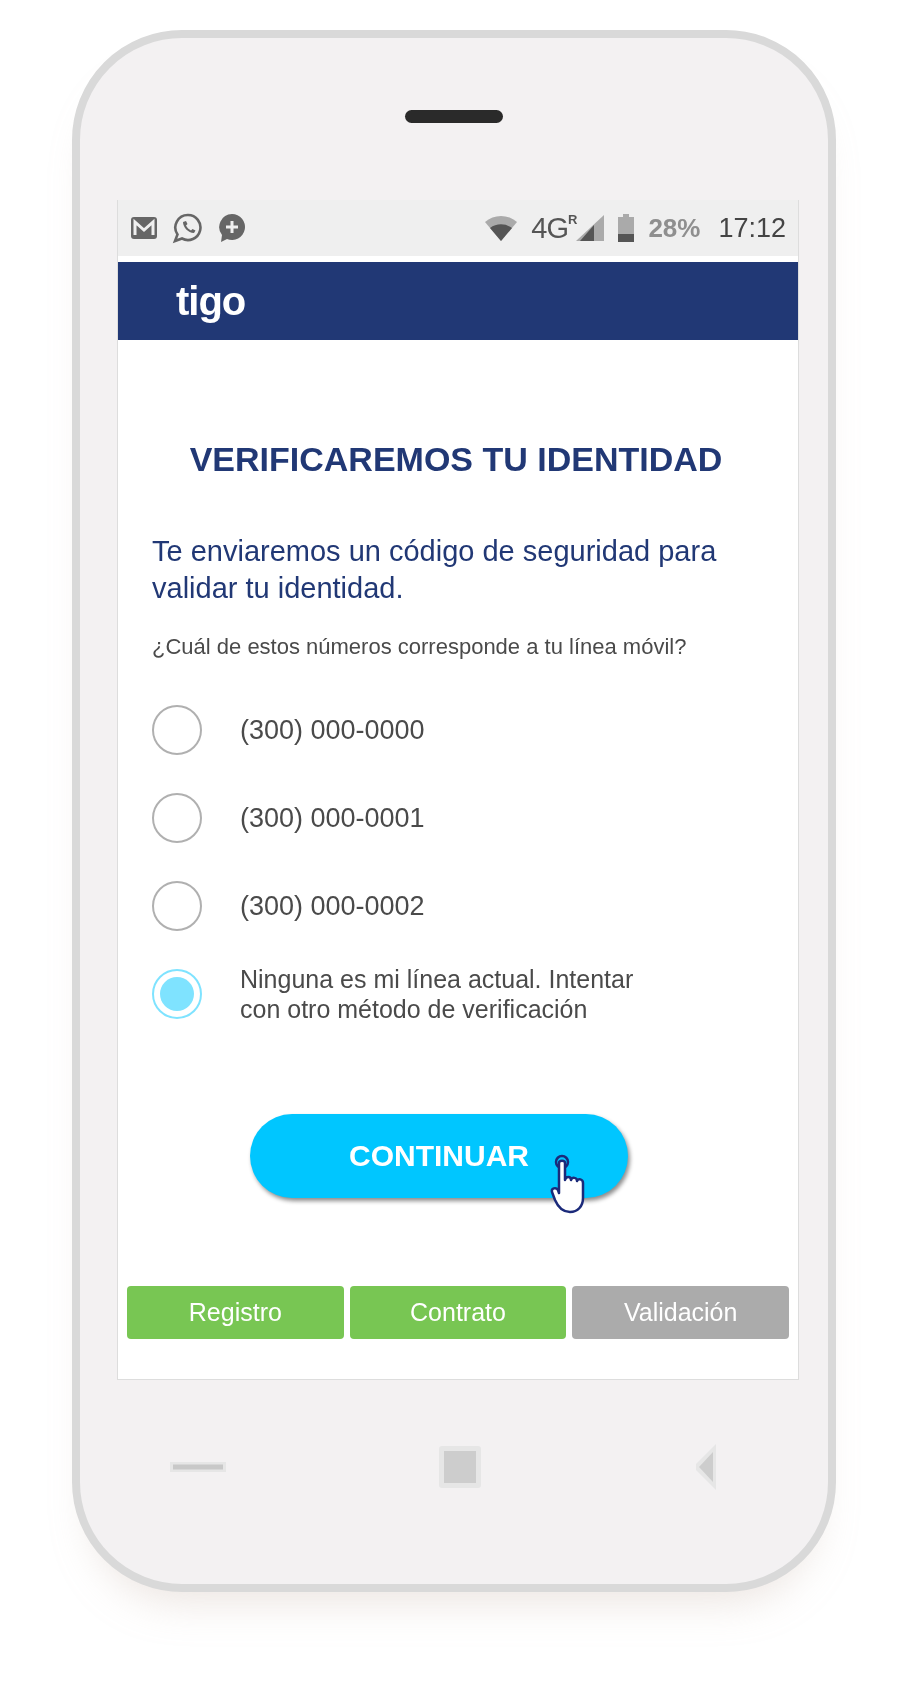 The height and width of the screenshot is (1694, 924). What do you see at coordinates (460, 1467) in the screenshot?
I see `square-icon` at bounding box center [460, 1467].